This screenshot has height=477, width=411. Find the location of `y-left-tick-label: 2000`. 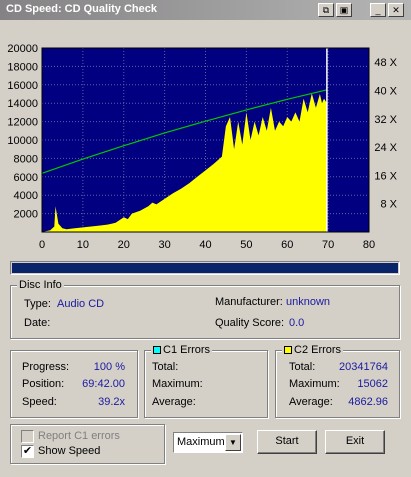

y-left-tick-label: 2000 is located at coordinates (26, 215).